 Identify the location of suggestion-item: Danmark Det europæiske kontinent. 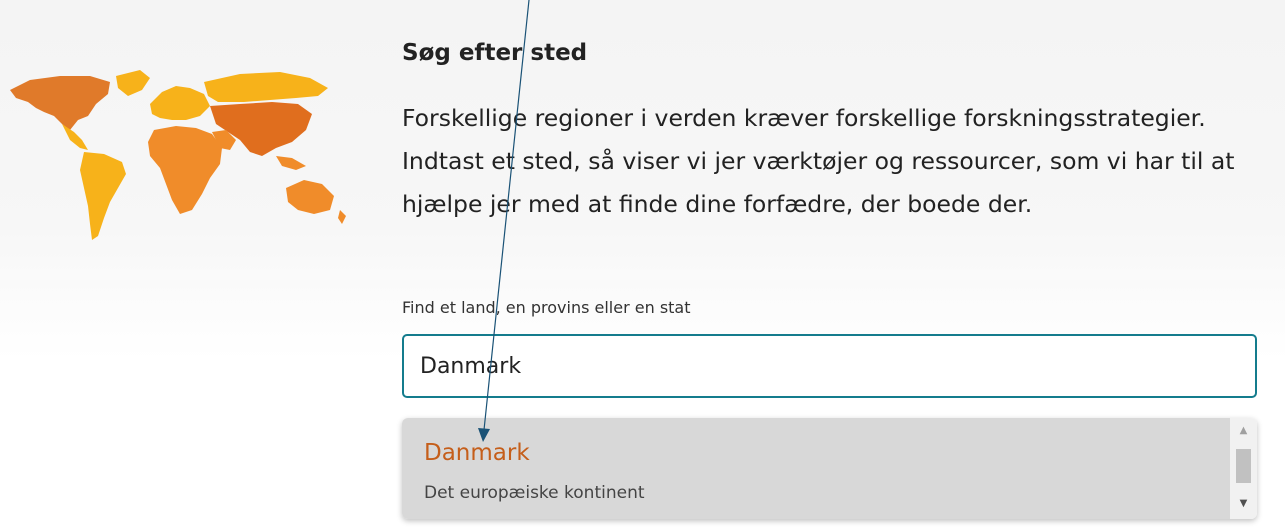
(816, 468).